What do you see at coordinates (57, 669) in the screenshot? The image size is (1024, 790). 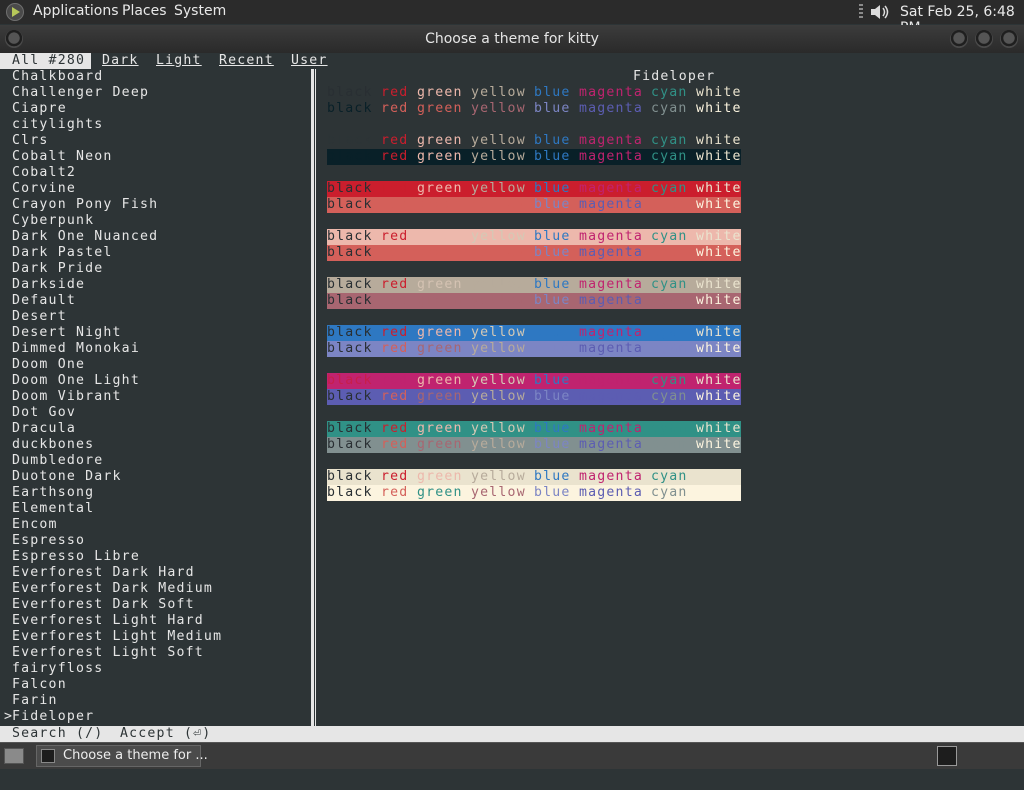 I see `theme-list-item: fairyfloss` at bounding box center [57, 669].